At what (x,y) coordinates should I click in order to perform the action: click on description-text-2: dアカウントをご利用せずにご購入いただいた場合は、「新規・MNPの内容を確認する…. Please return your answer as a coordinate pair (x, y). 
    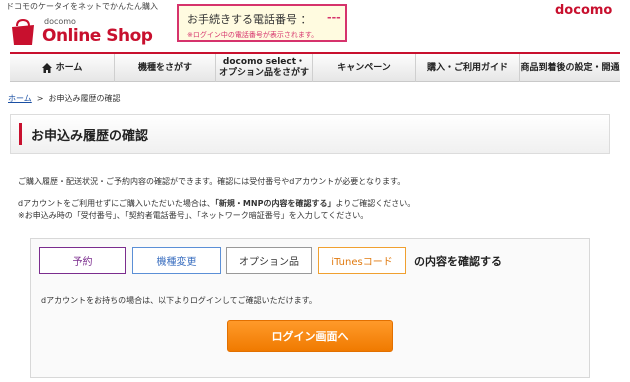
    Looking at the image, I should click on (216, 203).